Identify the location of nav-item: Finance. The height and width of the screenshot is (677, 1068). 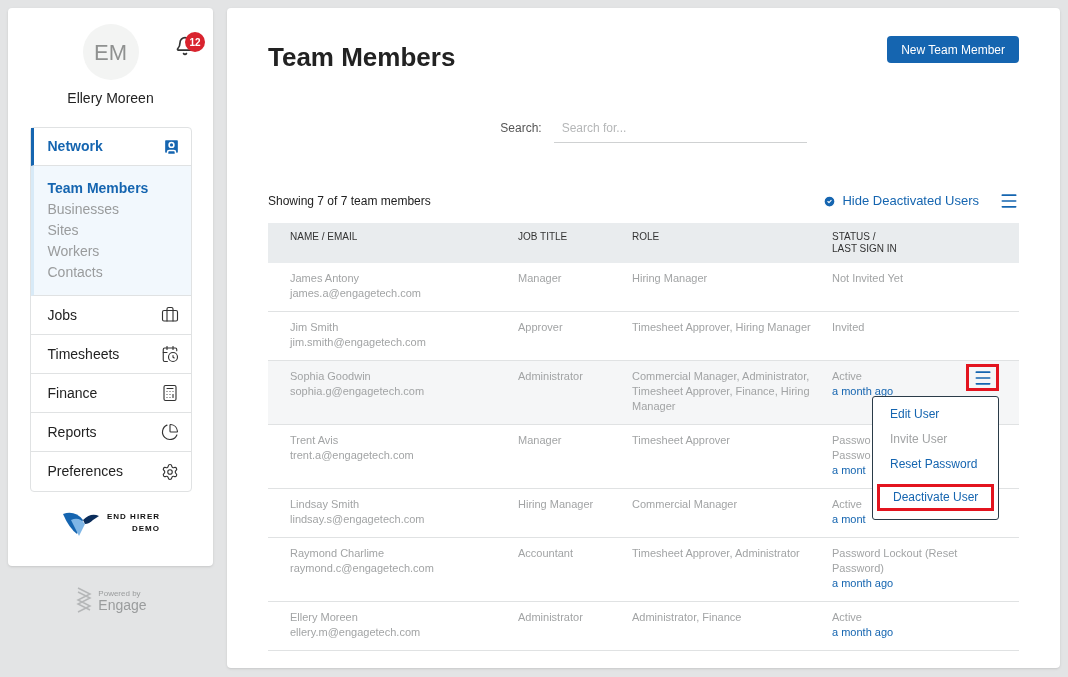
(110, 393).